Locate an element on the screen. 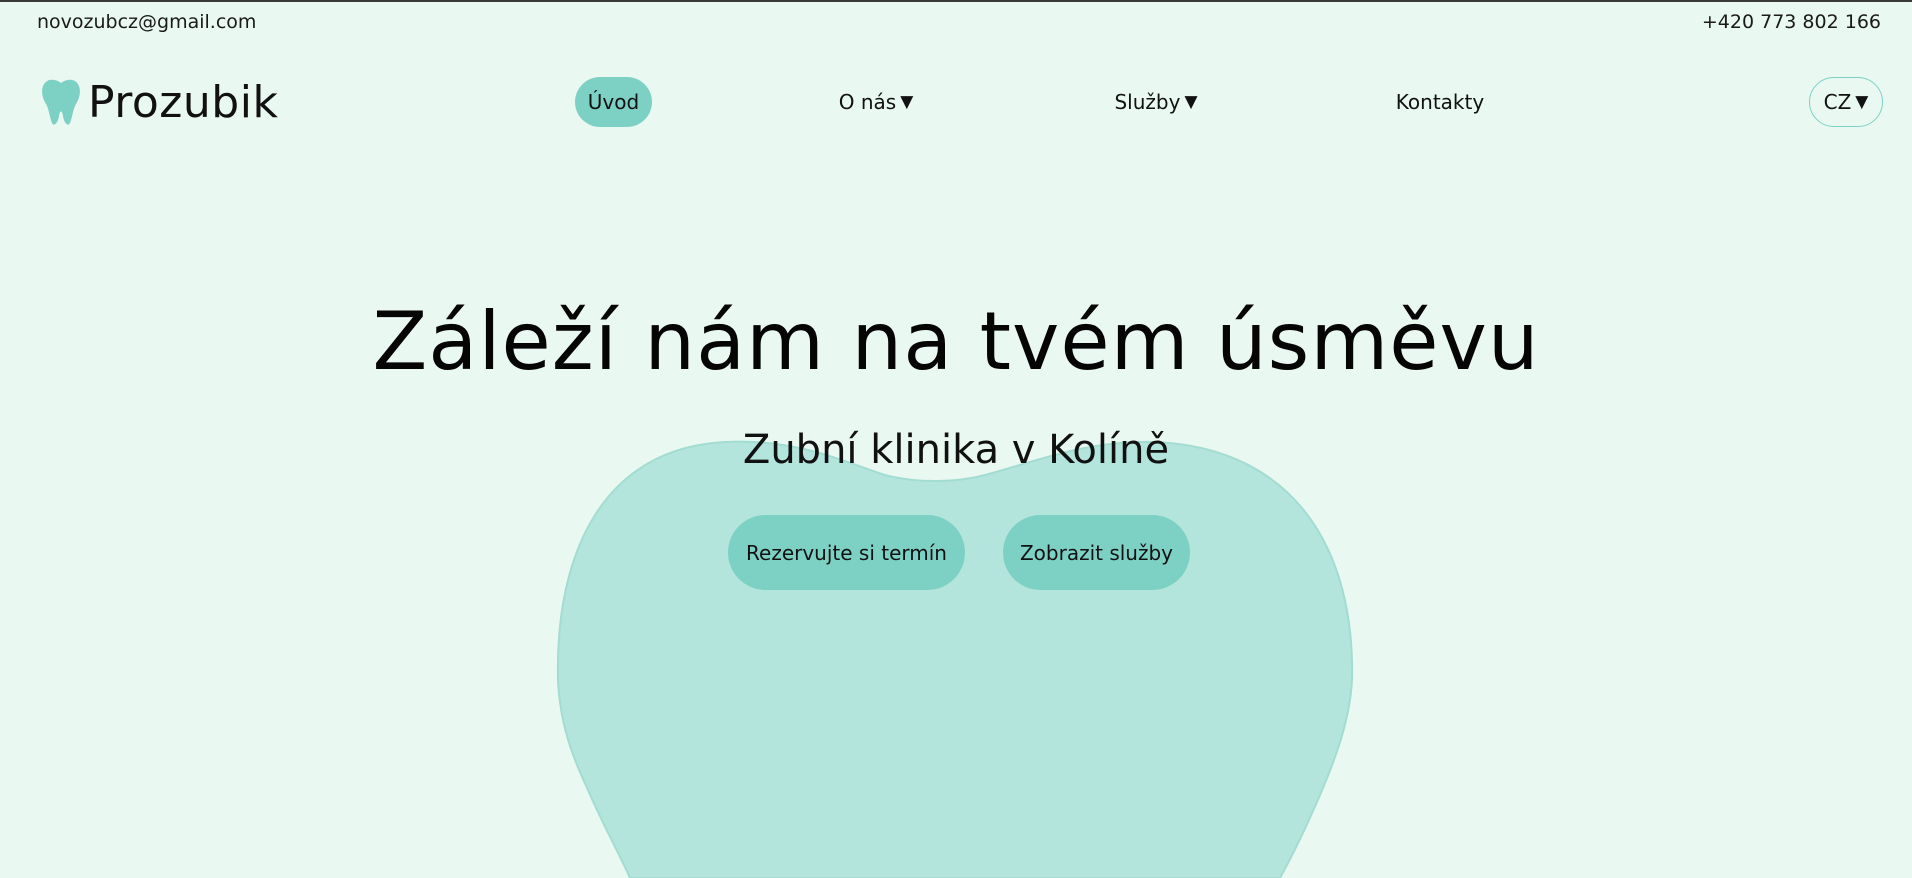 This screenshot has height=878, width=1912. phone-link: +420 773 802 166 is located at coordinates (1791, 22).